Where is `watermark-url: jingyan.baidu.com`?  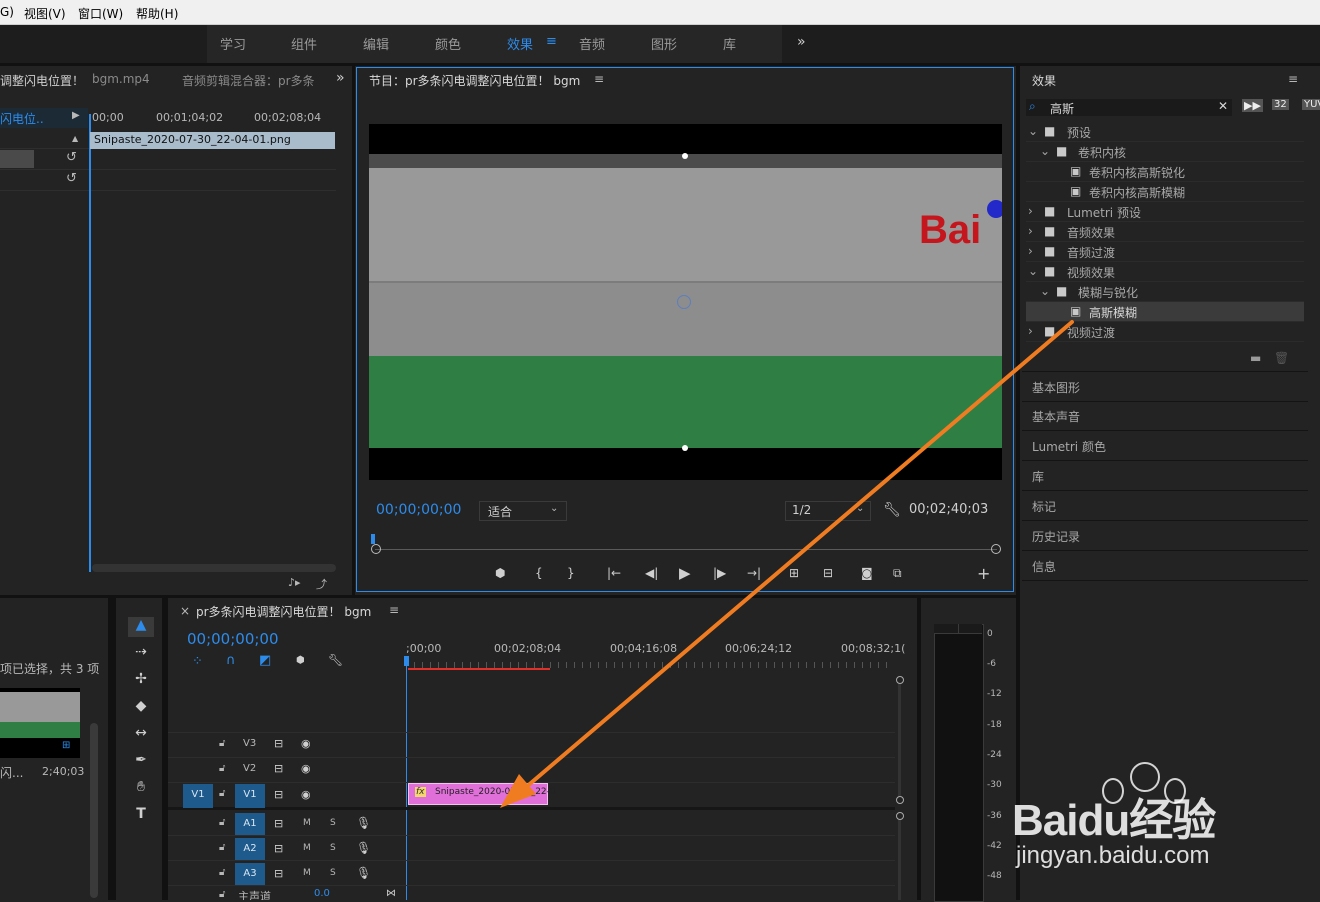
watermark-url: jingyan.baidu.com is located at coordinates (1113, 855).